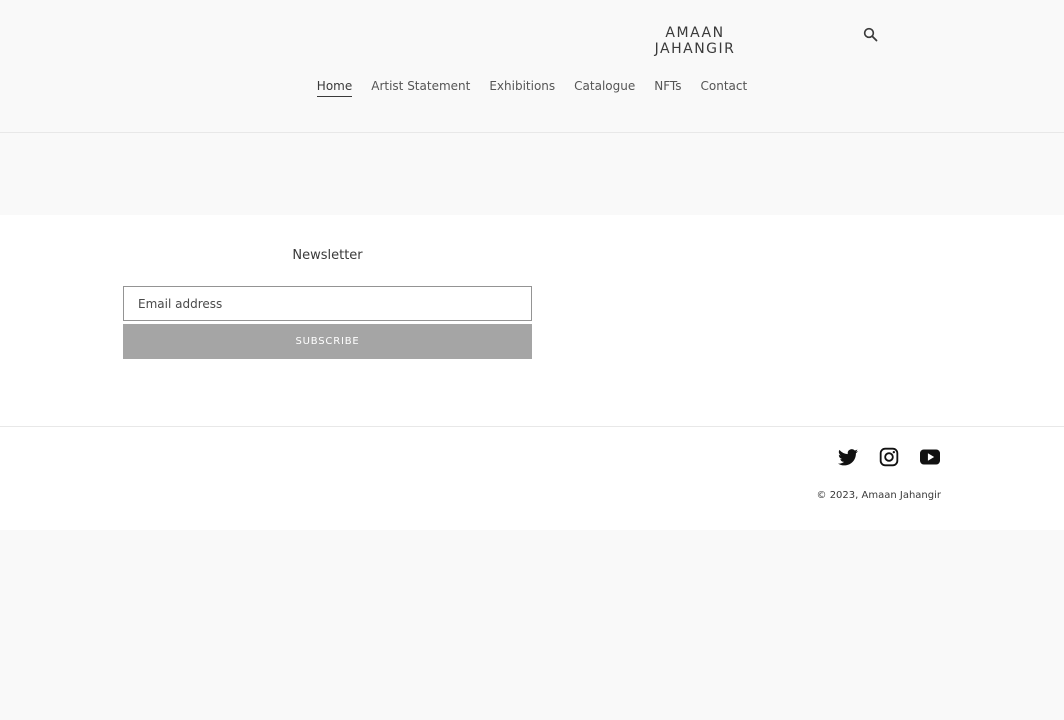  I want to click on social-links, so click(888, 457).